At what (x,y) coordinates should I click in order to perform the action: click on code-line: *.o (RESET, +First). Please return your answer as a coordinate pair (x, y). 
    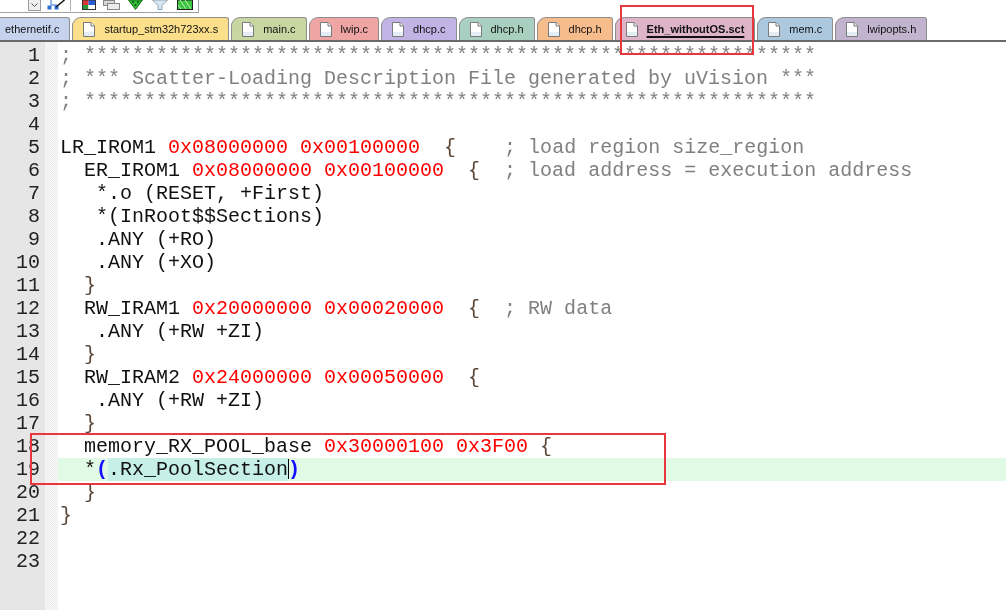
    Looking at the image, I should click on (210, 193).